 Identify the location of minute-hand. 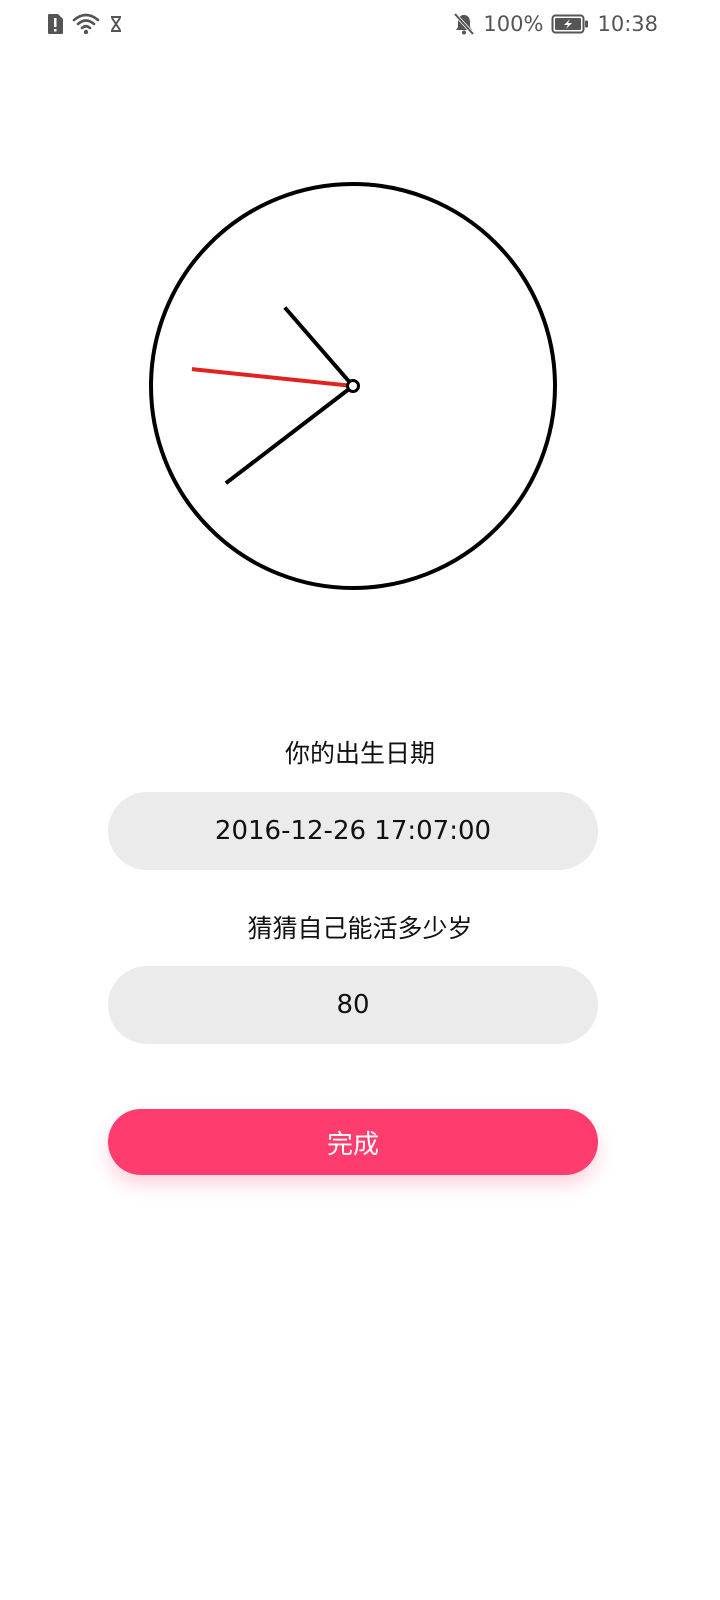
(289, 434).